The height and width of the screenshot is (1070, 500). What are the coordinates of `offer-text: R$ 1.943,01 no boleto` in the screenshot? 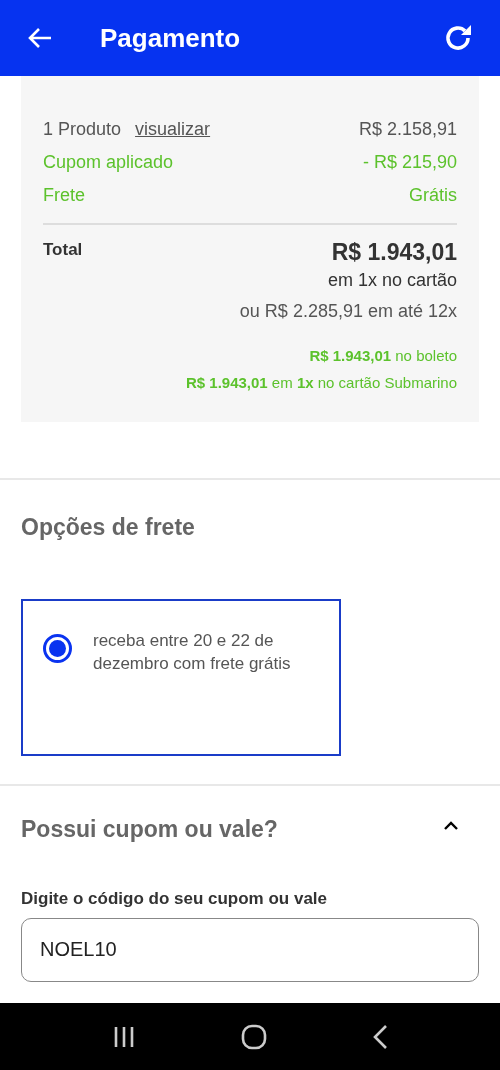 It's located at (383, 356).